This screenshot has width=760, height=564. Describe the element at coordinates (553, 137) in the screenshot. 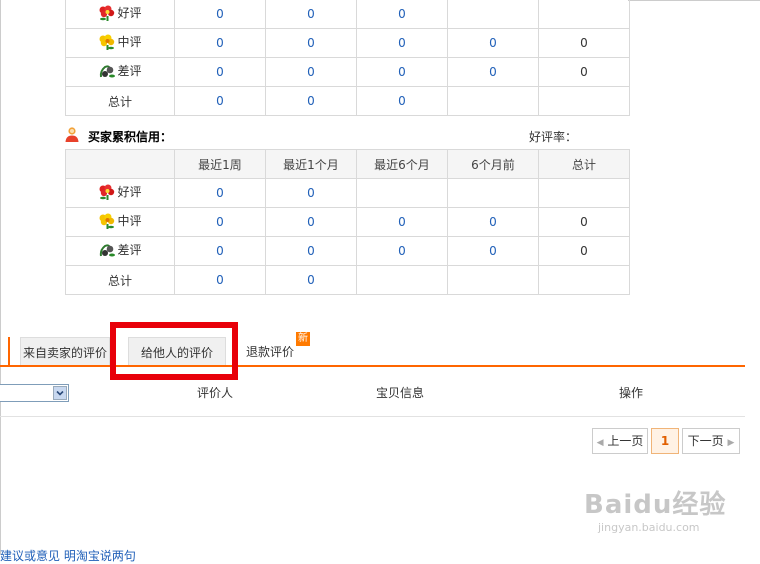

I see `positive-rate-label: 好评率：` at that location.